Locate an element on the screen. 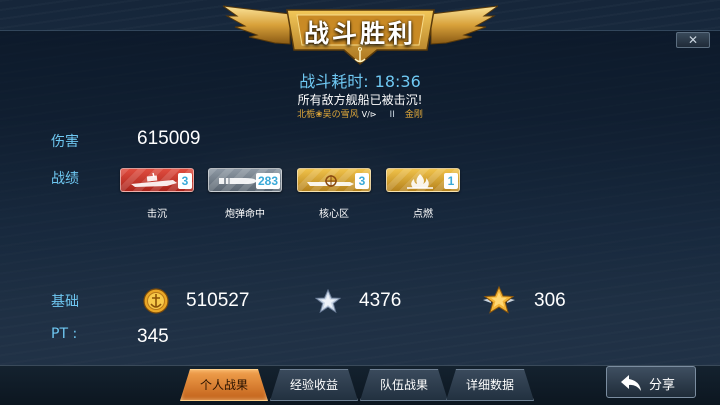  badge-shell-hits: 283 is located at coordinates (245, 180).